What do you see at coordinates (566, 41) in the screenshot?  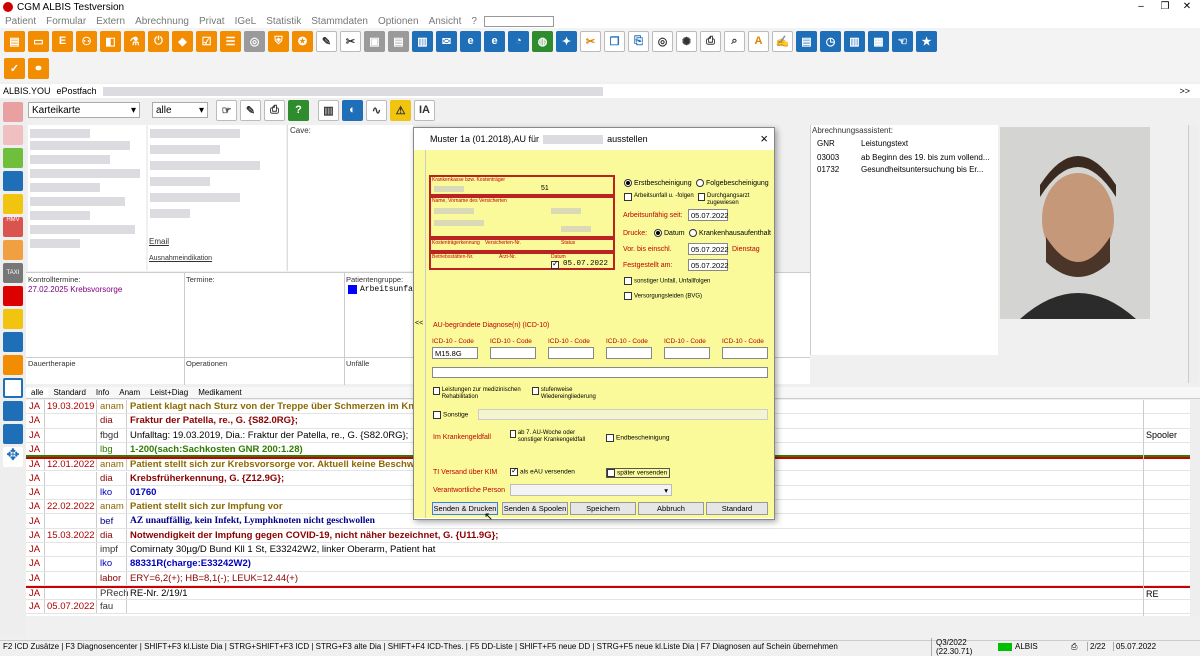 I see `settings-icon: ✦` at bounding box center [566, 41].